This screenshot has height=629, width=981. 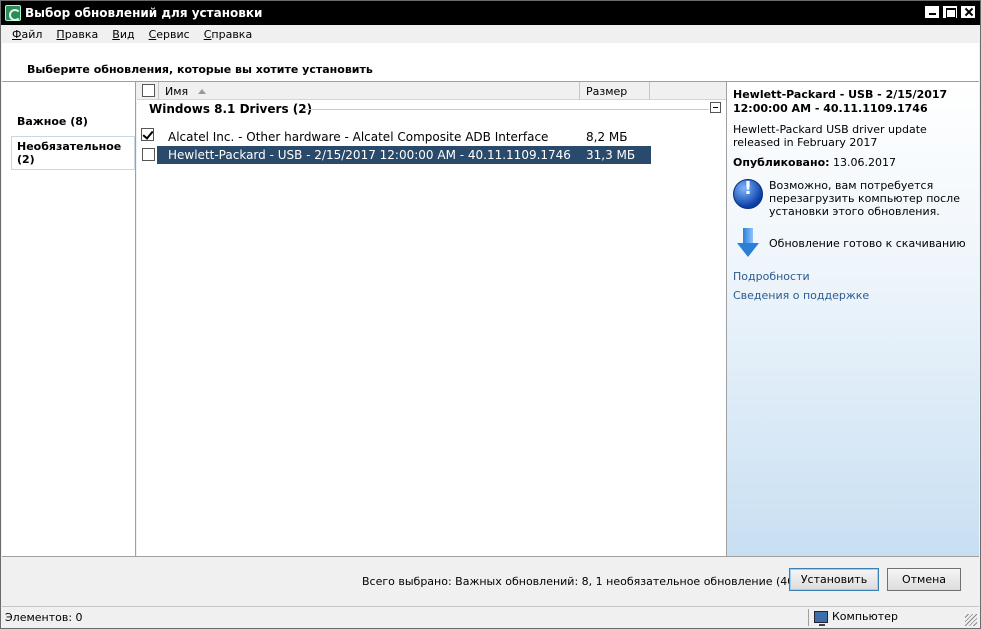 I want to click on menu-view: Вид, so click(x=123, y=34).